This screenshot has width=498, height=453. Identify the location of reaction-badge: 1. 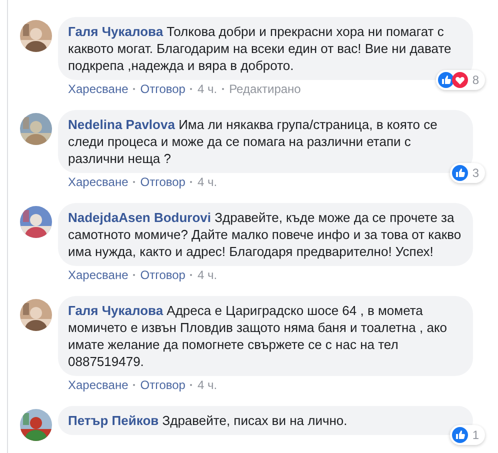
(467, 435).